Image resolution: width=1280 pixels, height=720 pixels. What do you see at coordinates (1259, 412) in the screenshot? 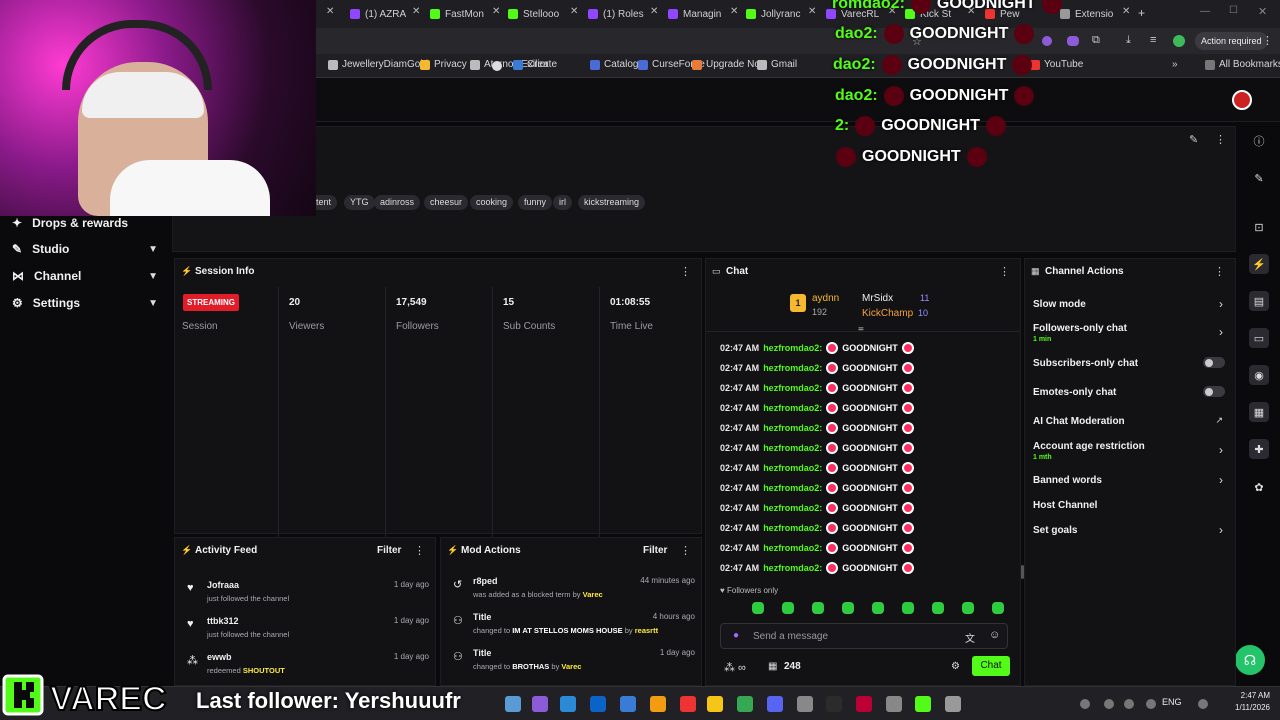
I see `layout-icon: ▦` at bounding box center [1259, 412].